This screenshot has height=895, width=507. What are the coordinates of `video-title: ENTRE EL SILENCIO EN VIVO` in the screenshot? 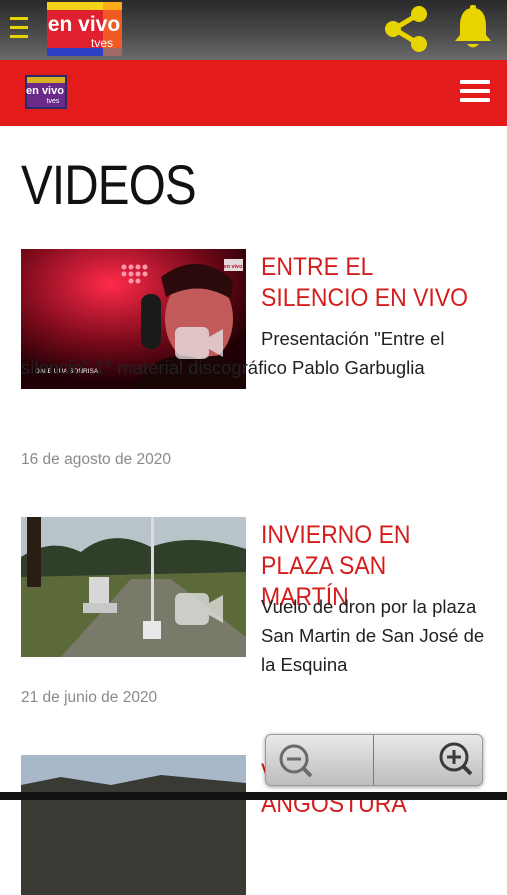 It's located at (365, 283).